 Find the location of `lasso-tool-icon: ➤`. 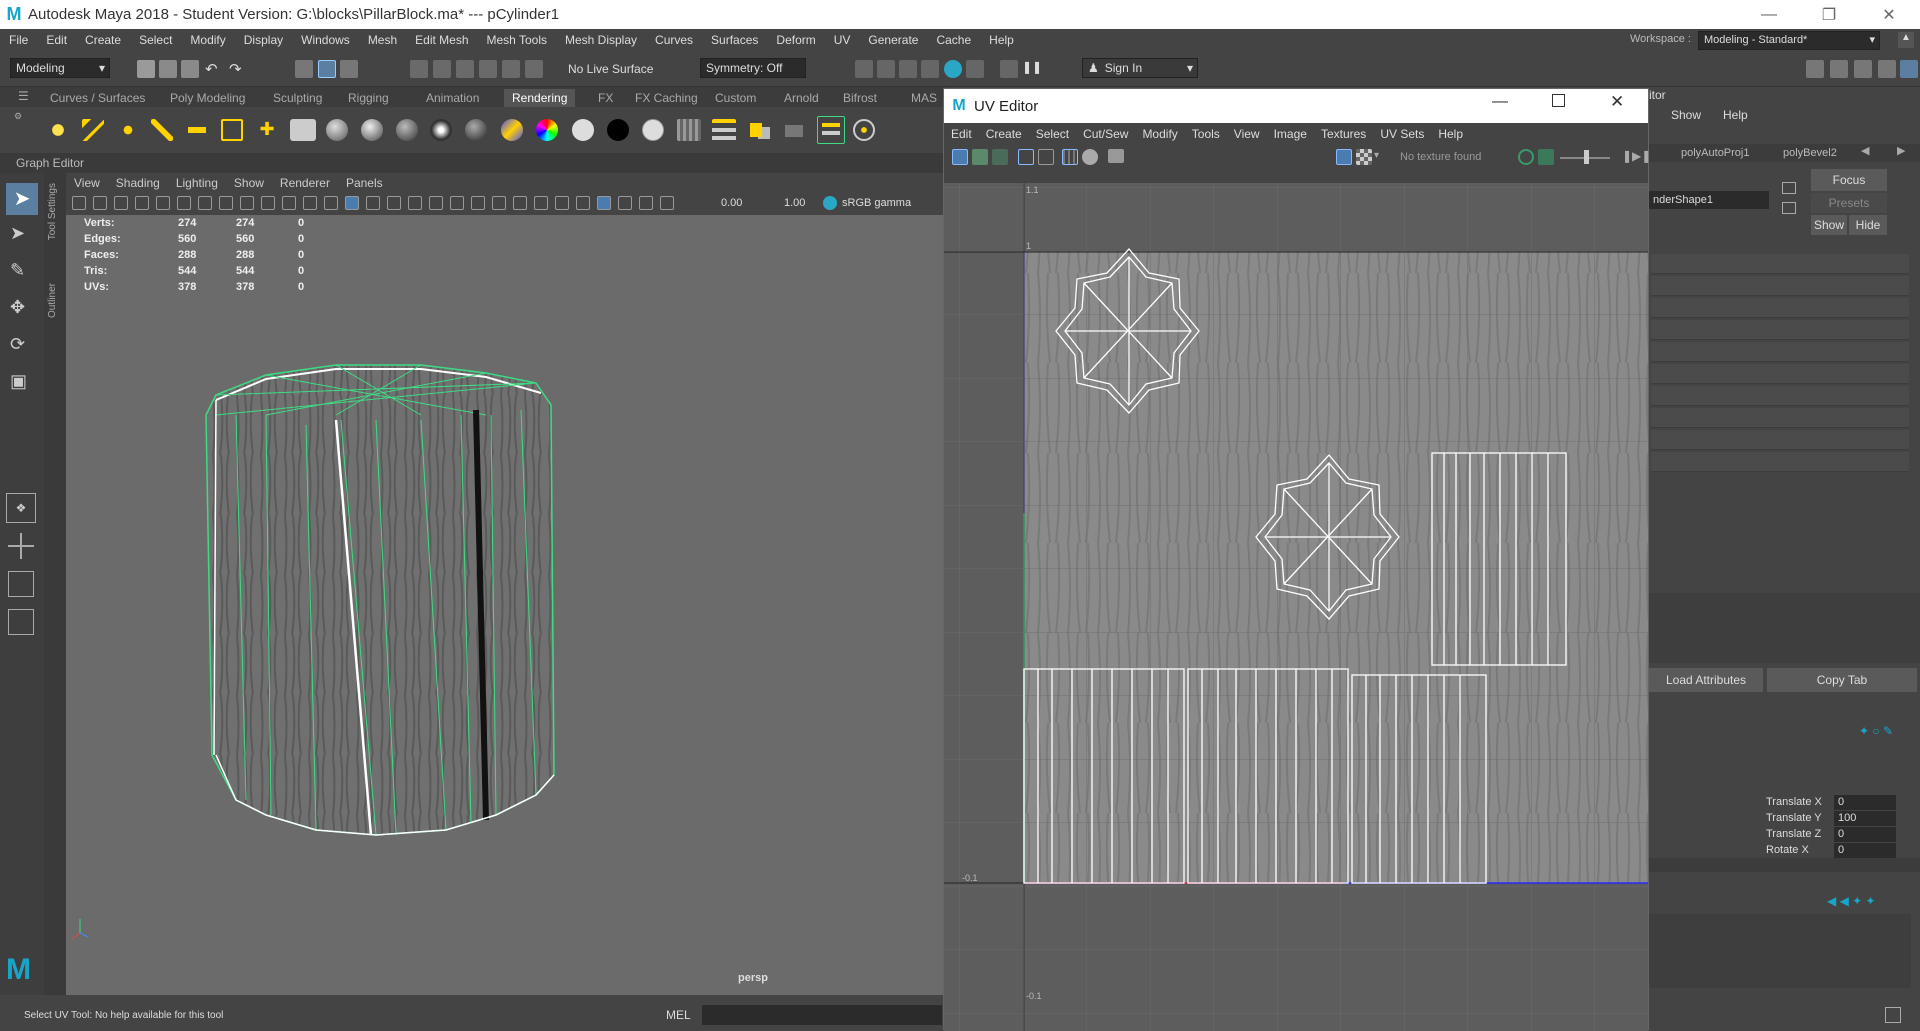

lasso-tool-icon: ➤ is located at coordinates (22, 235).